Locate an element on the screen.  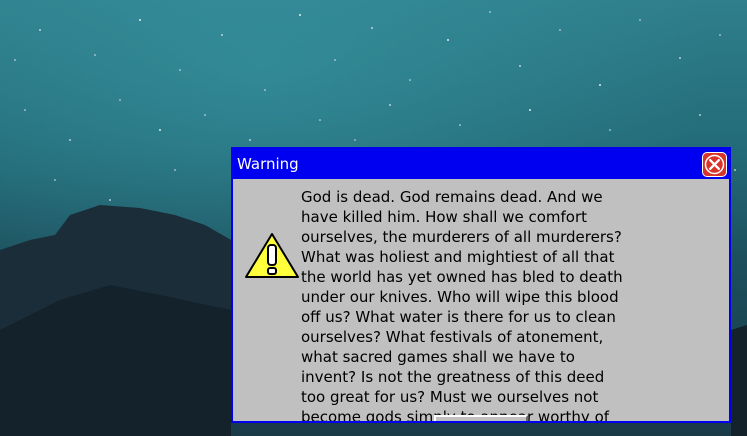
dialog-title: Warning is located at coordinates (268, 164).